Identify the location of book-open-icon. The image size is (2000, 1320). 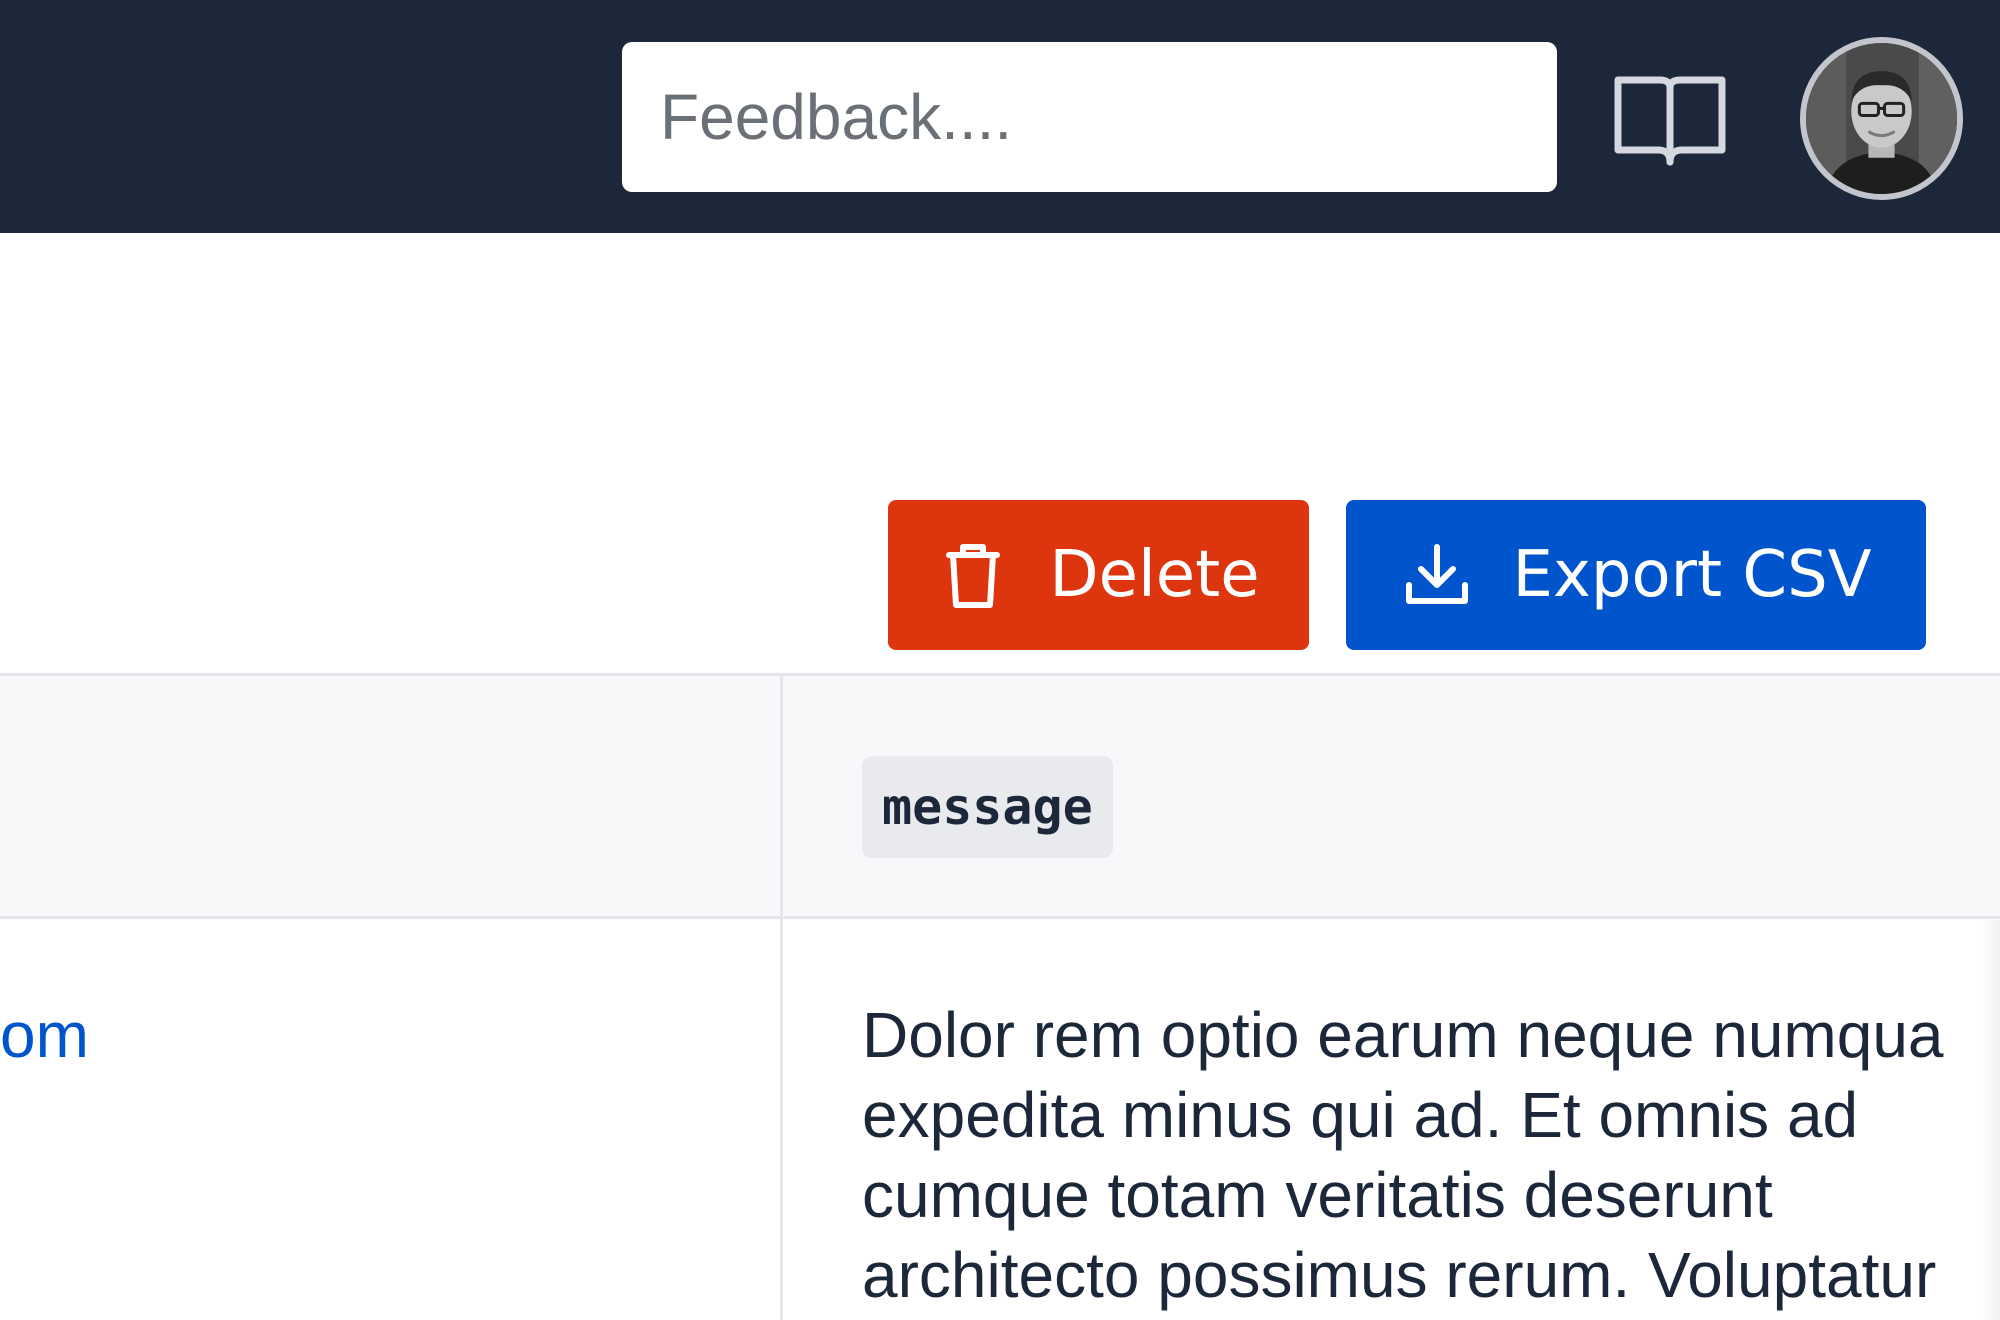
(1670, 128).